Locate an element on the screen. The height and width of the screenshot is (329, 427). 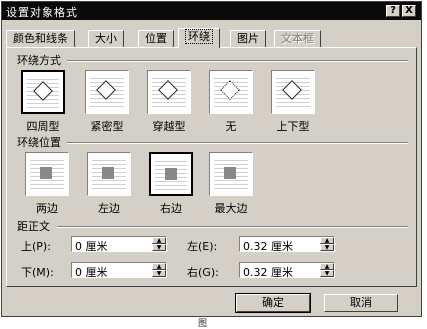
wrap-left-option is located at coordinates (109, 174).